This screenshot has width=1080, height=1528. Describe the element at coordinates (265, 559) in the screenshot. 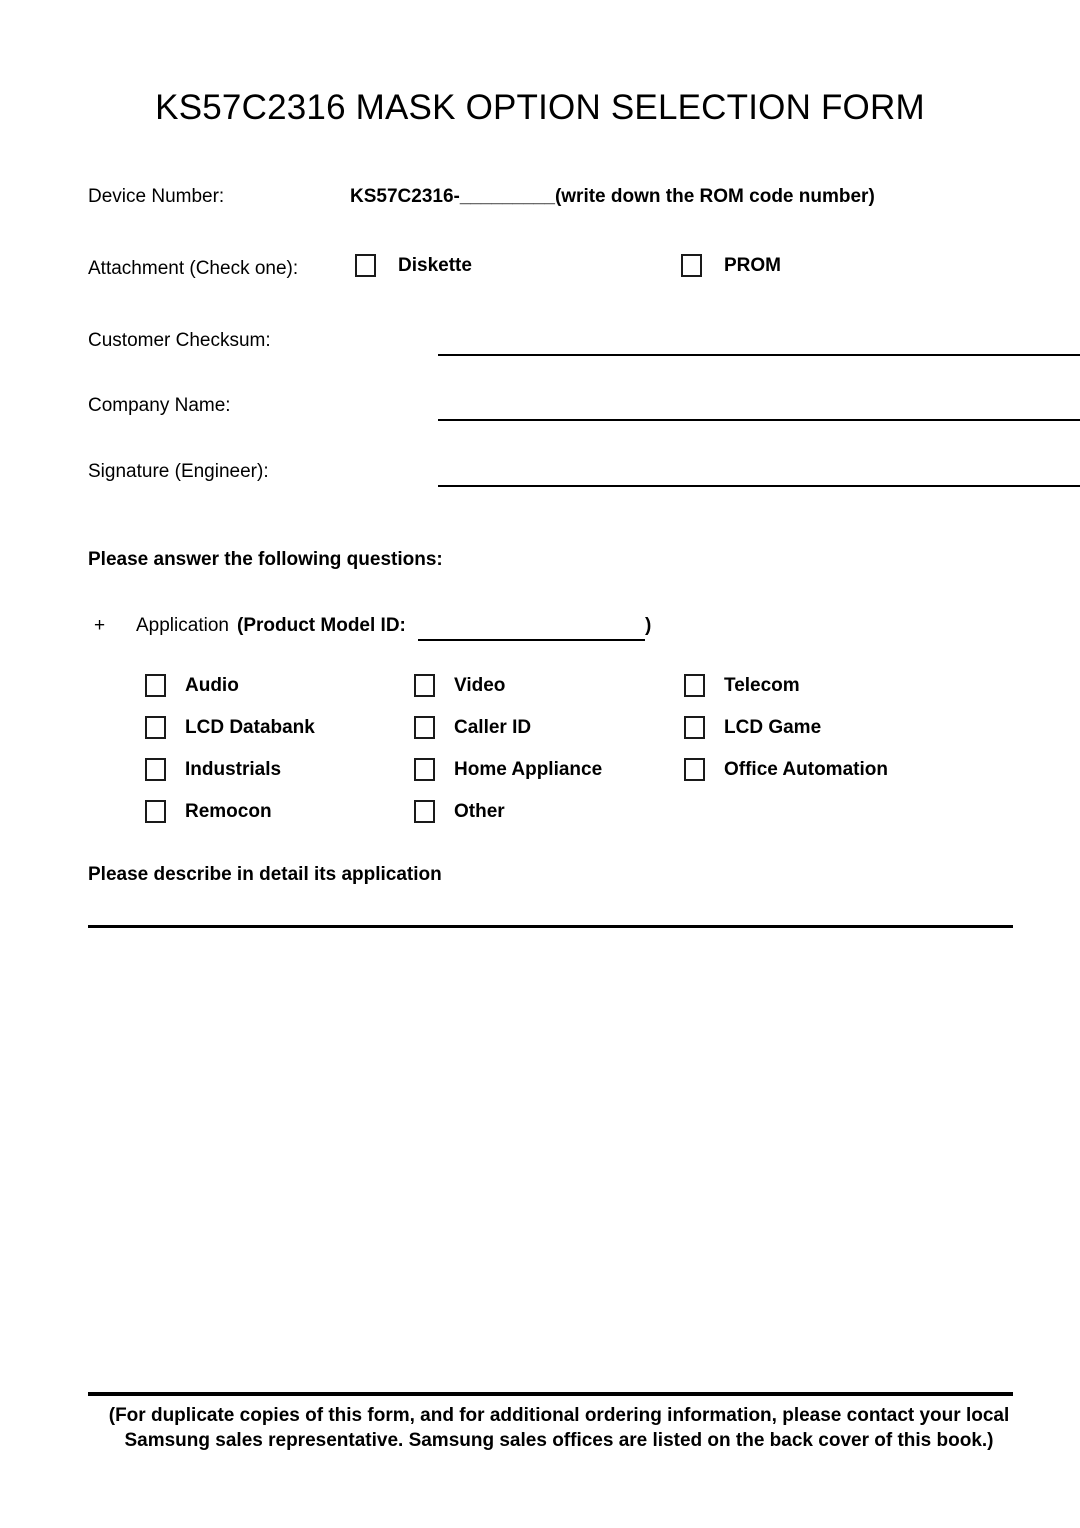

I see `questions-heading: Please answer the following questions:` at that location.